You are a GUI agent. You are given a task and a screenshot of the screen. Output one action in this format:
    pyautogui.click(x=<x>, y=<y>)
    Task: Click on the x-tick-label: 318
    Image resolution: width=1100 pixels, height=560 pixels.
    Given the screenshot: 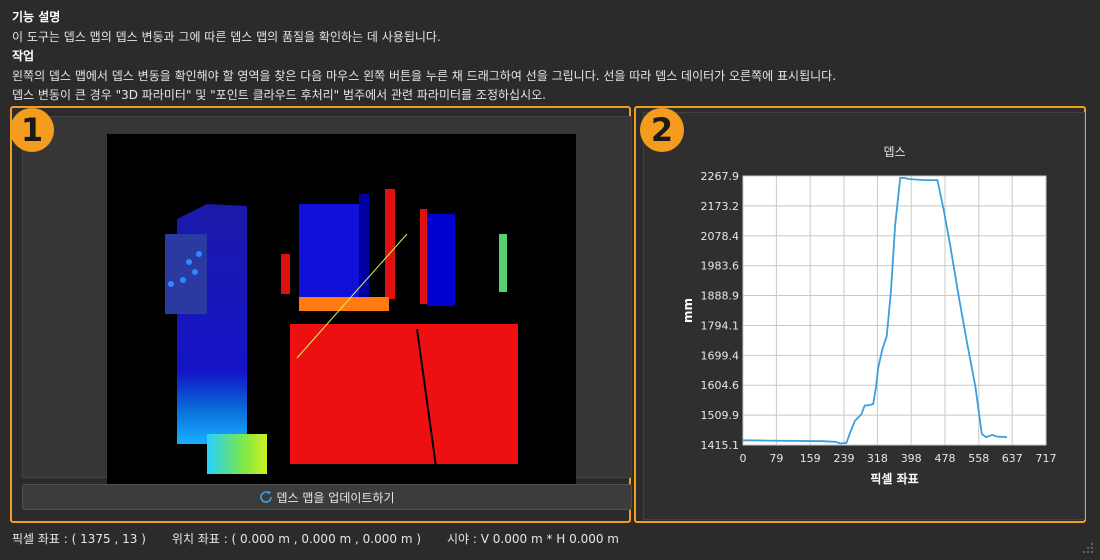 What is the action you would take?
    pyautogui.click(x=877, y=458)
    